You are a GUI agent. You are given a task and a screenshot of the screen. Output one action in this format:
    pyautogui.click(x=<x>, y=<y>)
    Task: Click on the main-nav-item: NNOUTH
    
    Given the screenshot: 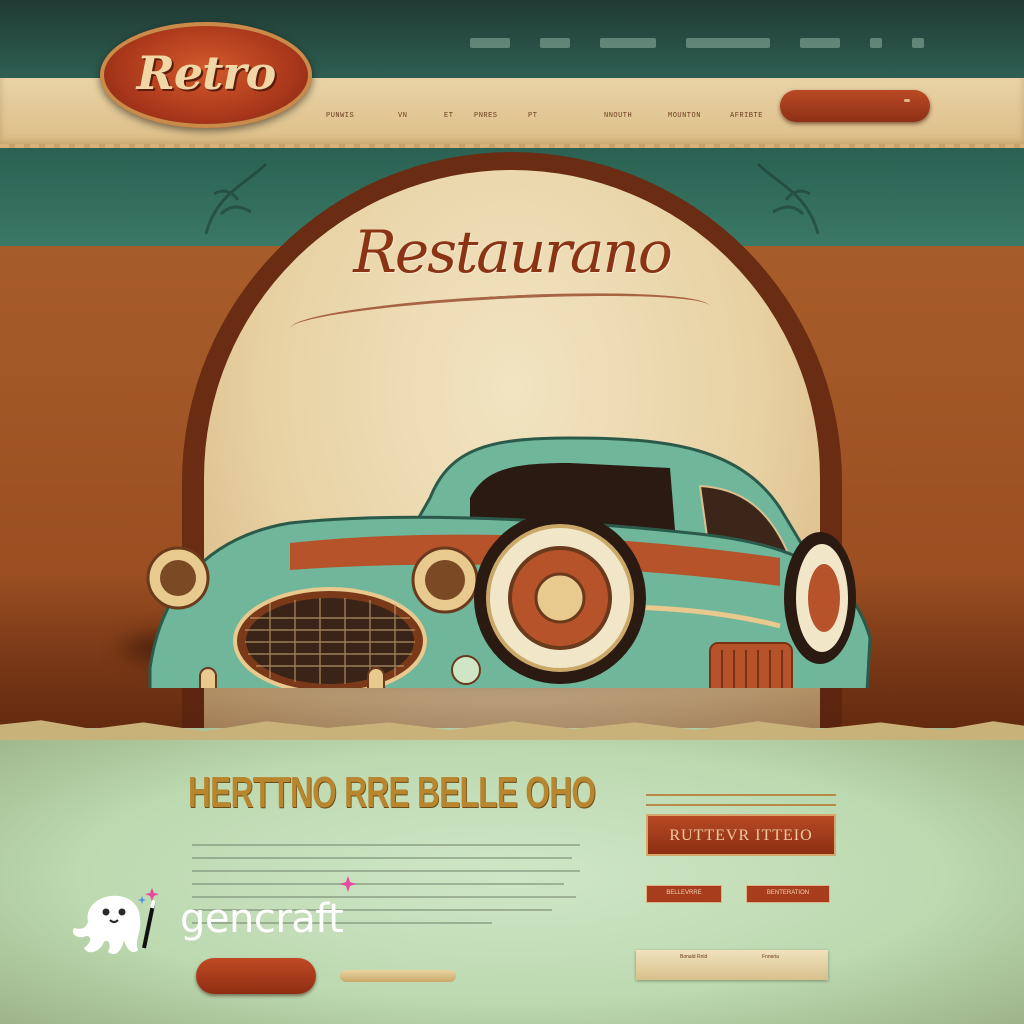 What is the action you would take?
    pyautogui.click(x=636, y=116)
    